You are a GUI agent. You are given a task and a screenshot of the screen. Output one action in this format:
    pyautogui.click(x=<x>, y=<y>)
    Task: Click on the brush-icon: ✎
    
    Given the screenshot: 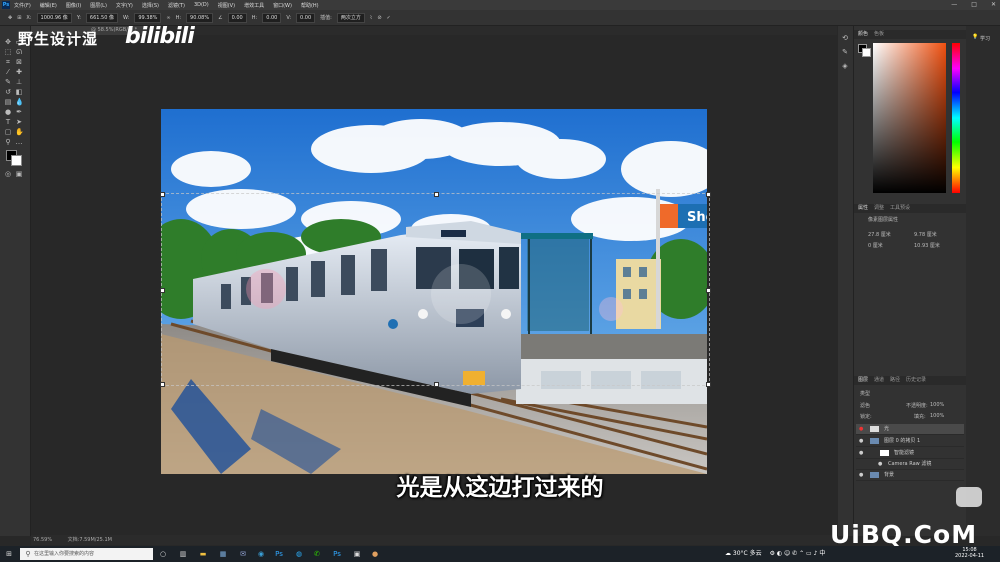 What is the action you would take?
    pyautogui.click(x=8, y=82)
    